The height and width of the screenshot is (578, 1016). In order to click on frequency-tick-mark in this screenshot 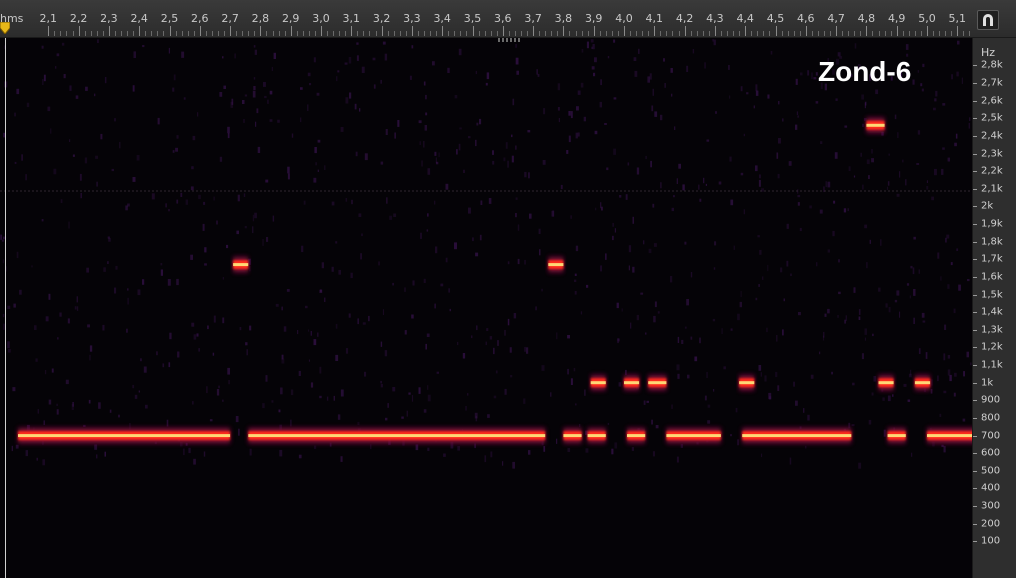, I will do `click(975, 348)`.